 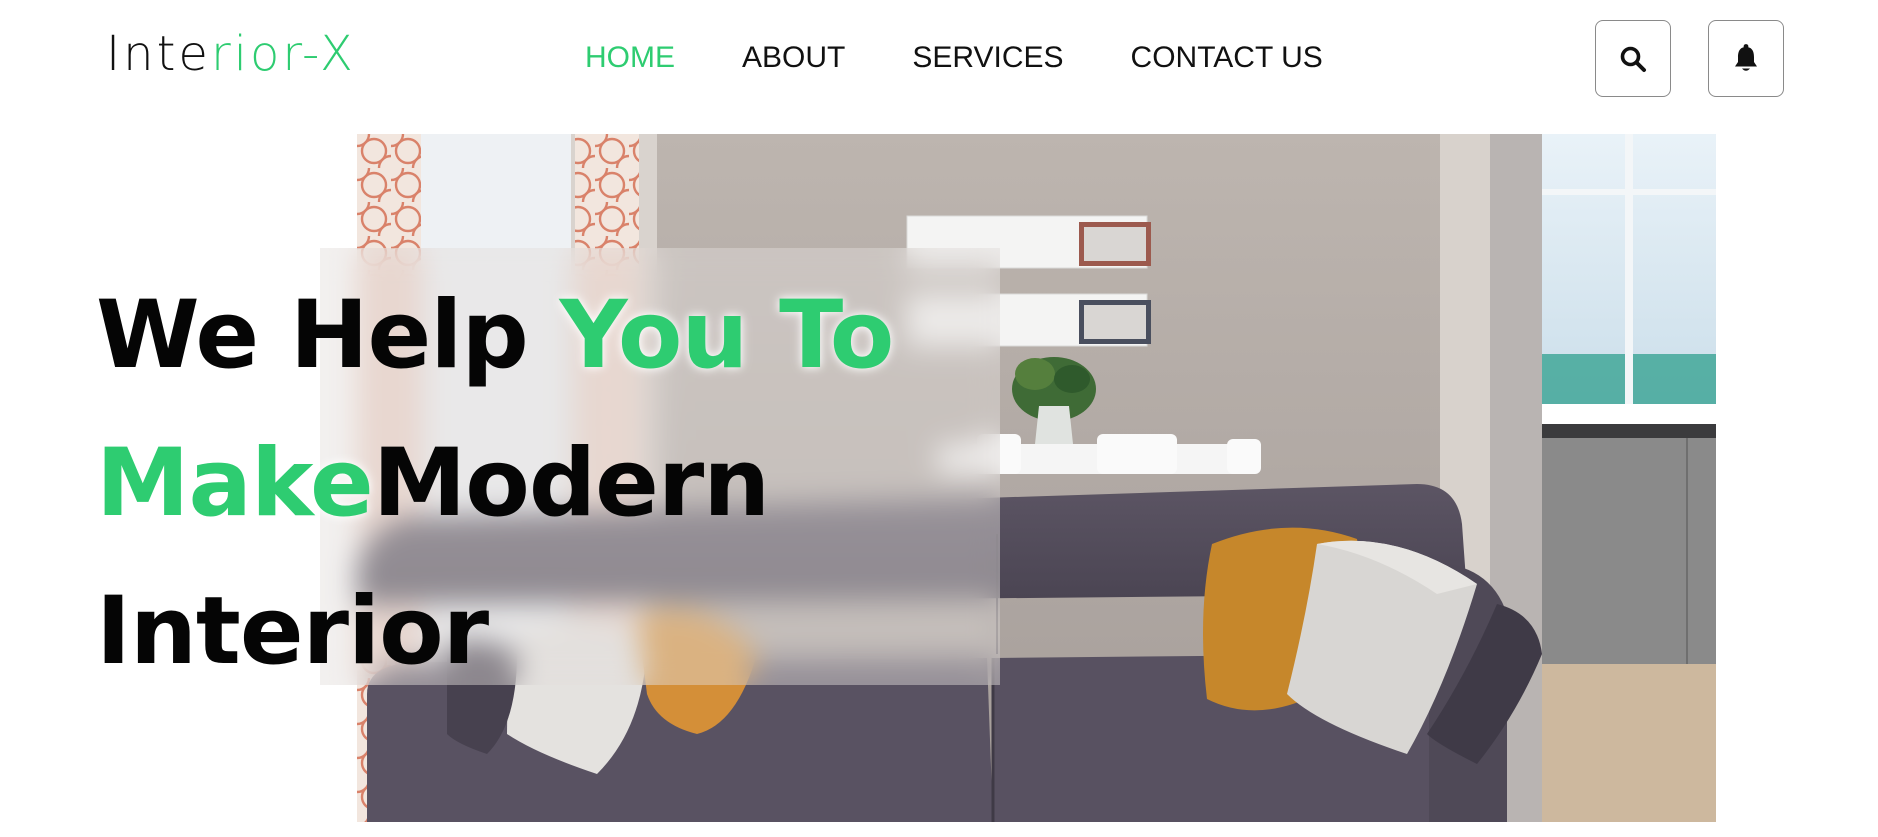 I want to click on nav-item-home: HOME, so click(x=630, y=58).